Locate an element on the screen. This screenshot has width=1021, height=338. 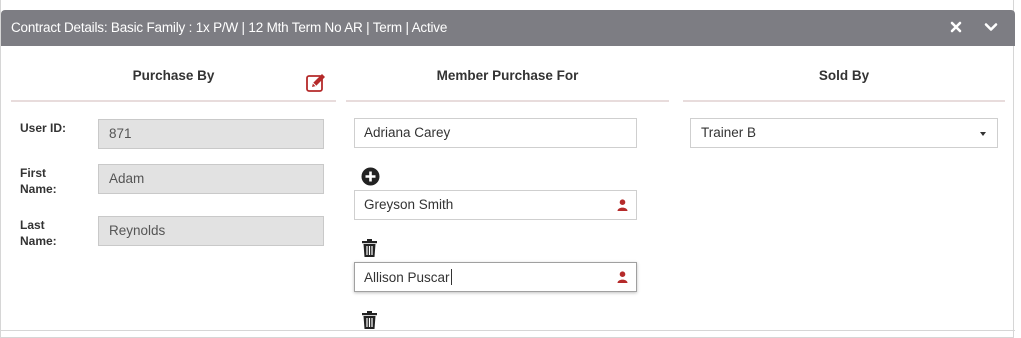
last-name-field: Reynolds is located at coordinates (211, 231).